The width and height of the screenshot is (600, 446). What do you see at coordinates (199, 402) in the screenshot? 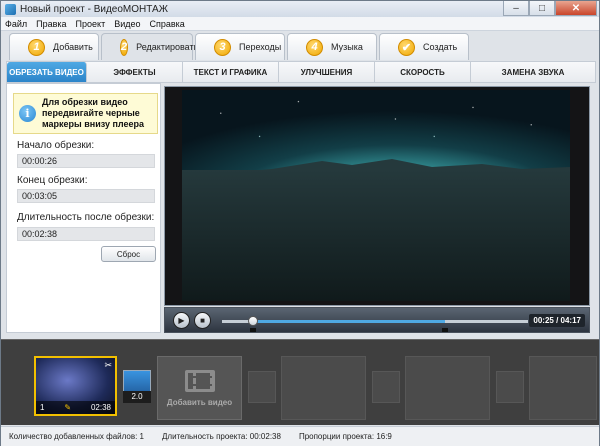
I see `add-video-label: Добавить видео` at bounding box center [199, 402].